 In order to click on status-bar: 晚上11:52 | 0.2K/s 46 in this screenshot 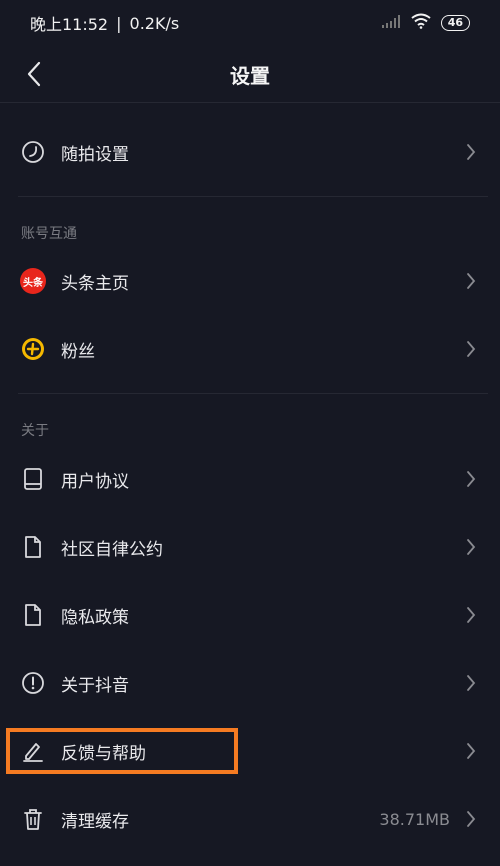, I will do `click(250, 23)`.